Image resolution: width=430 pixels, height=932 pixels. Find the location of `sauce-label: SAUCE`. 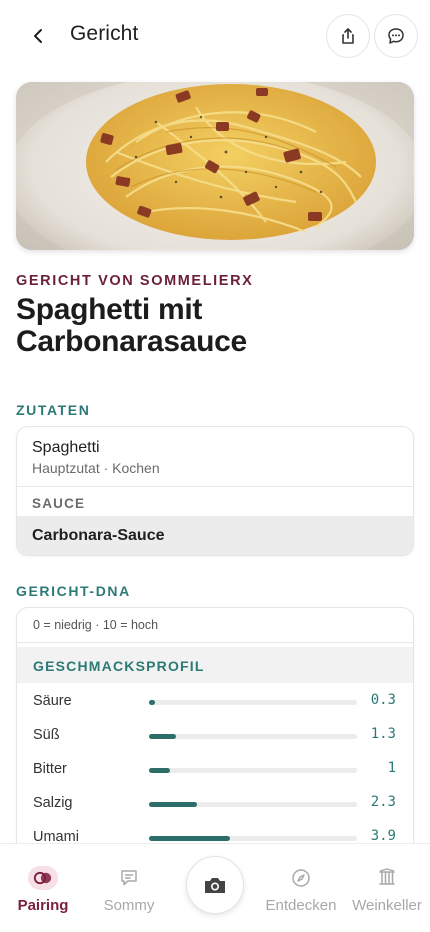

sauce-label: SAUCE is located at coordinates (59, 503).